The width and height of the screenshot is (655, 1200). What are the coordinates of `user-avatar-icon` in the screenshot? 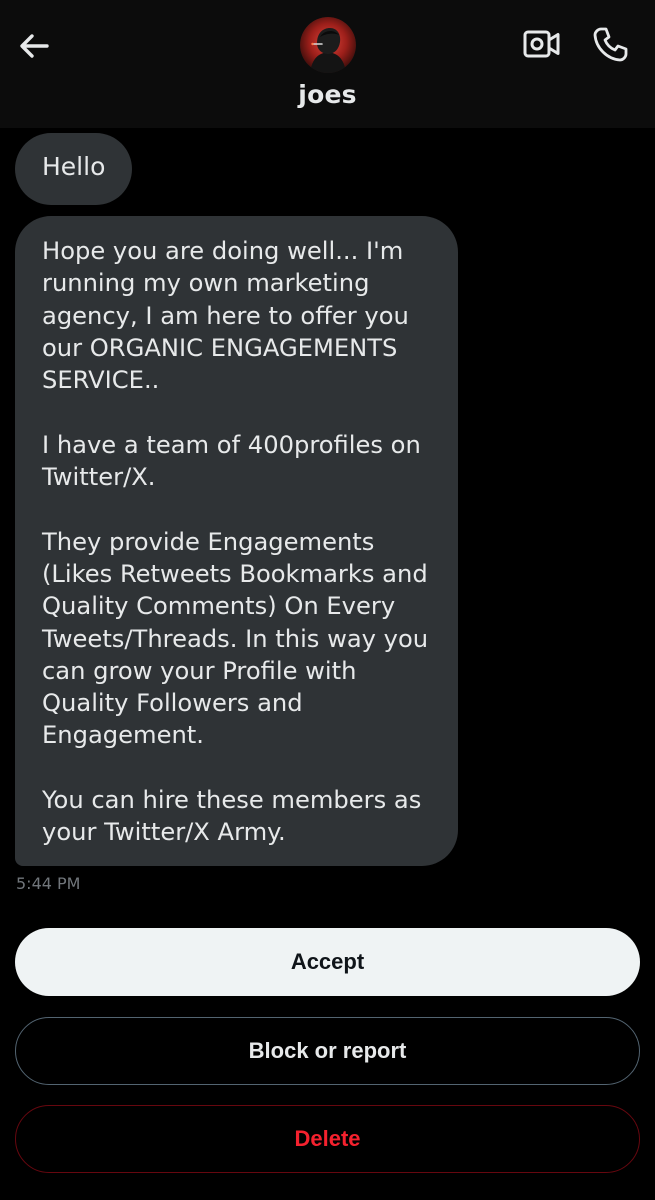 It's located at (328, 45).